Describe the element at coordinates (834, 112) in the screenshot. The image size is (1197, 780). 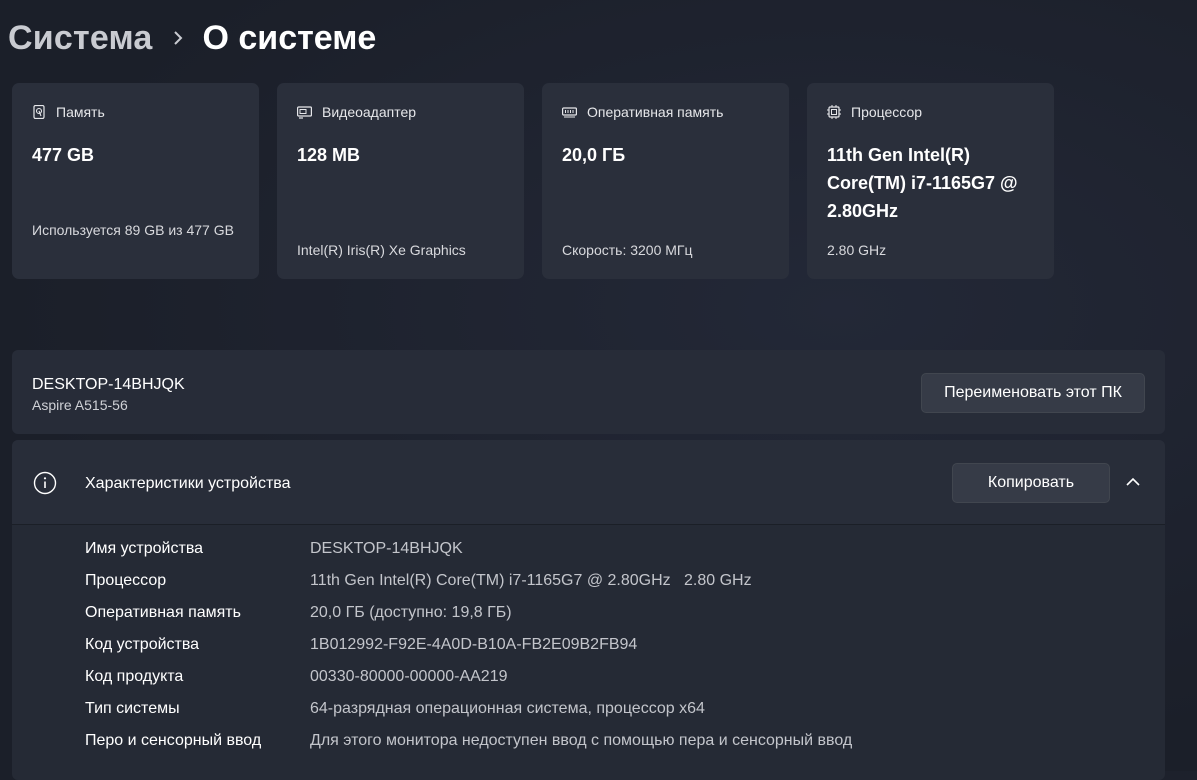
I see `cpu-icon` at that location.